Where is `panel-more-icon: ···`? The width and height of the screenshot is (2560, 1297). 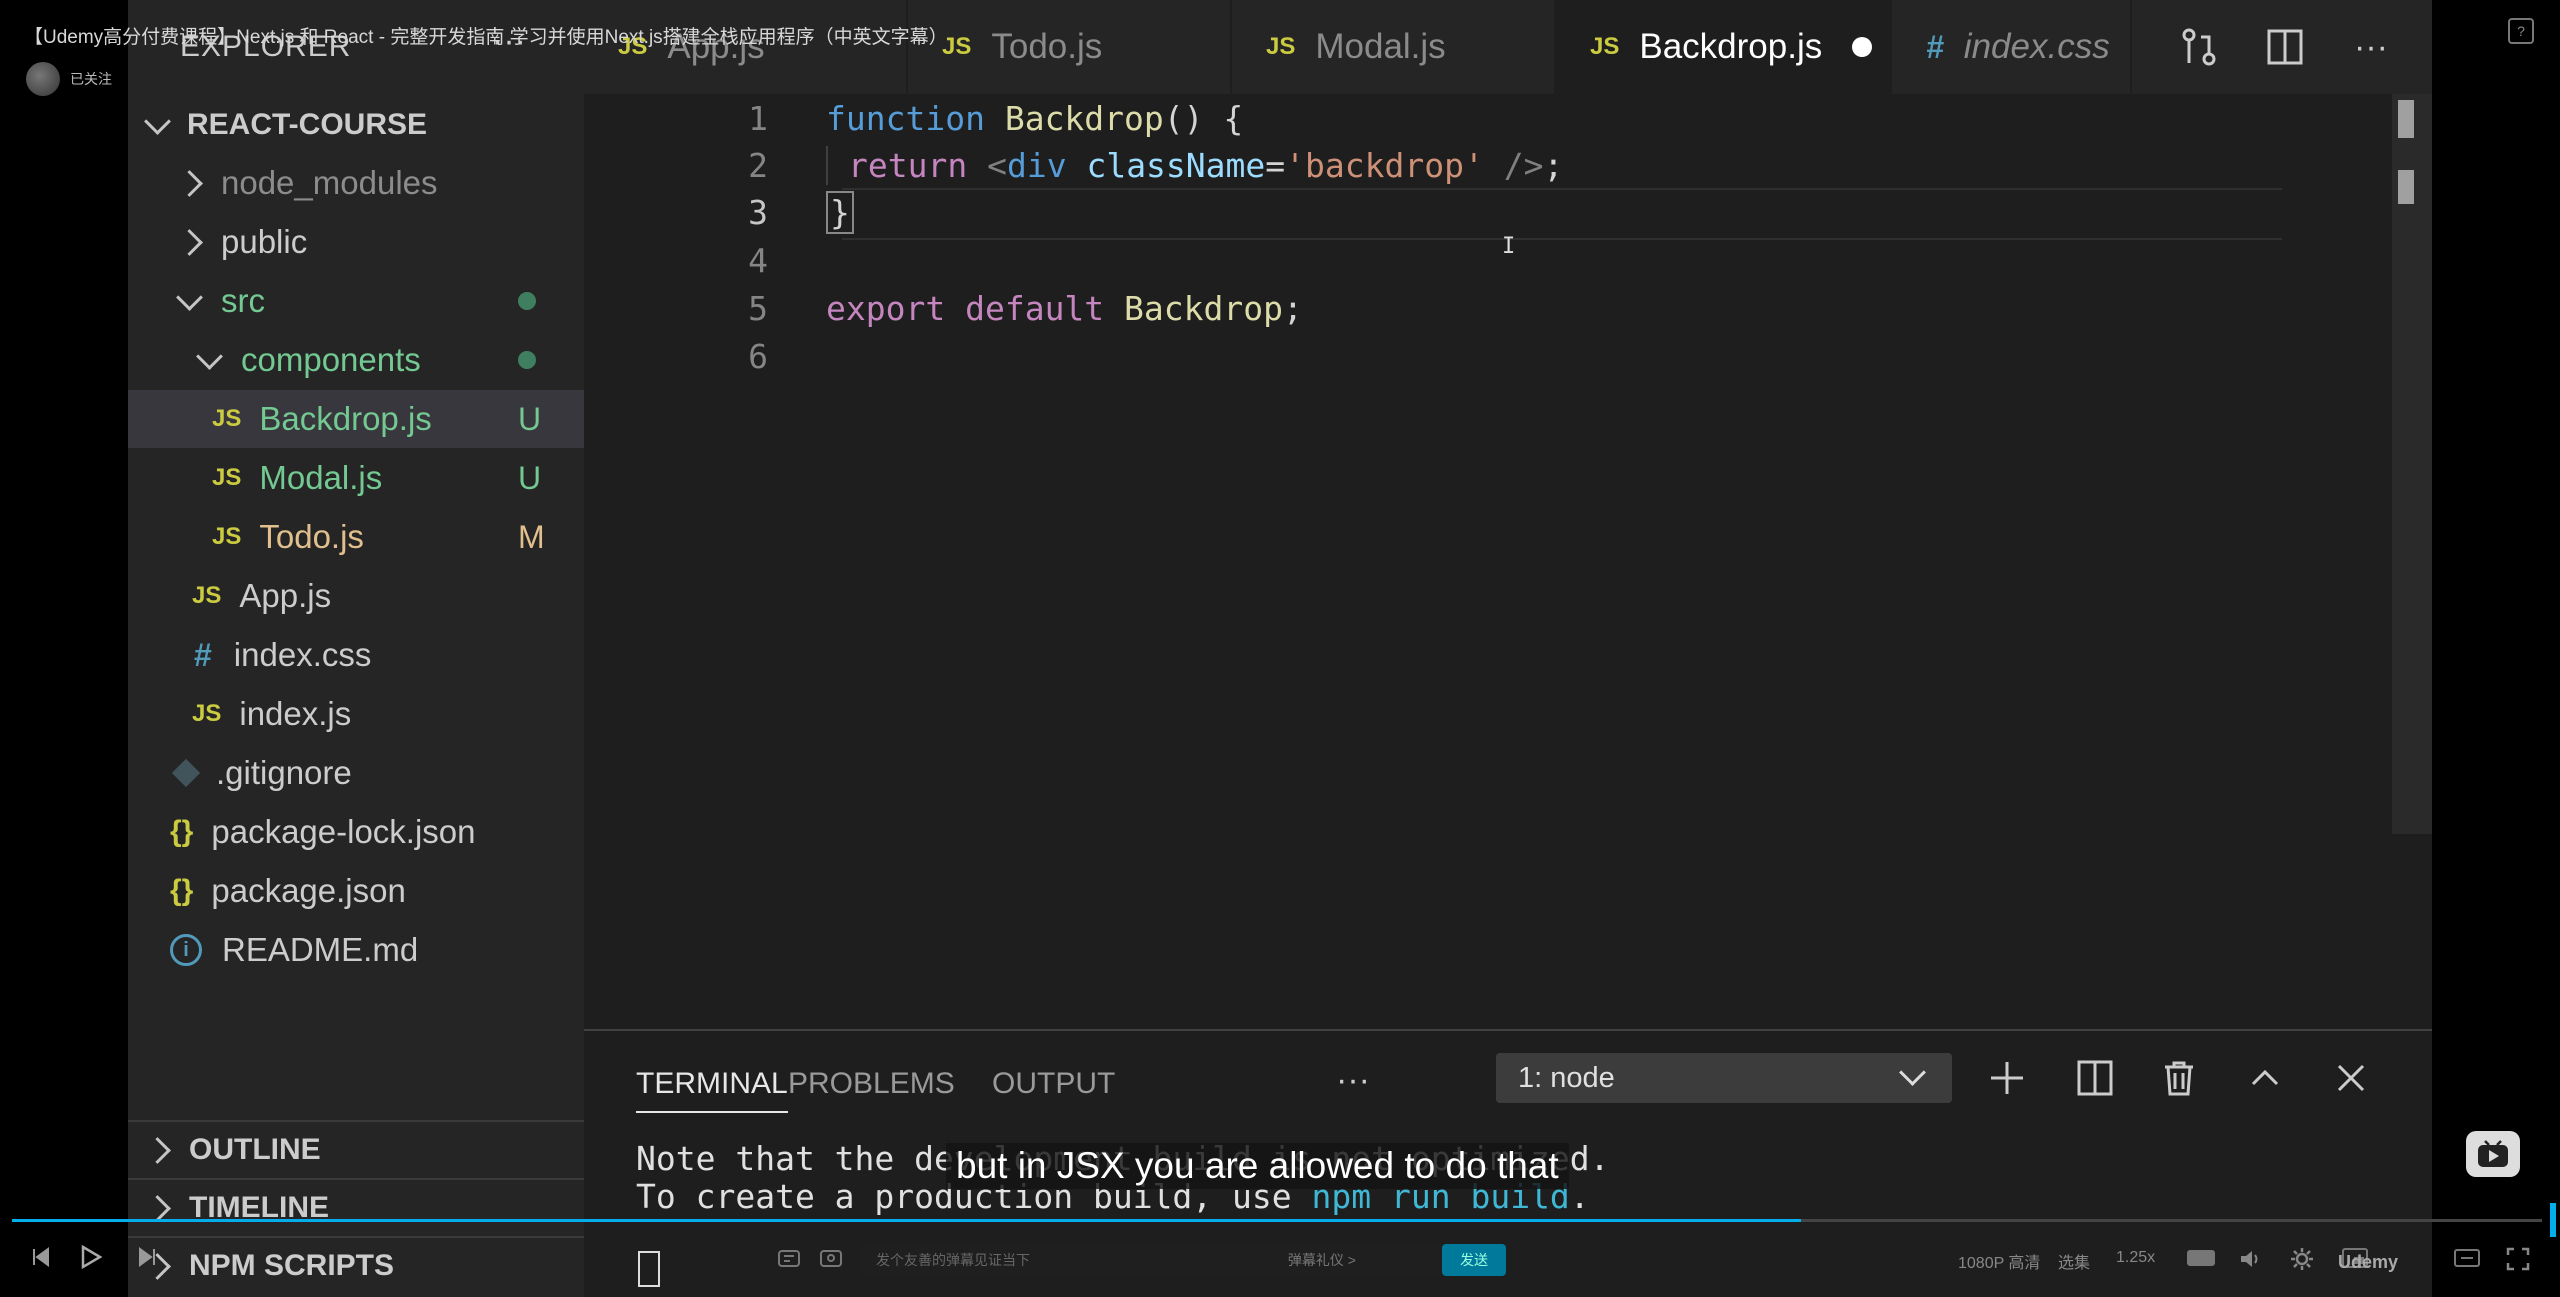
panel-more-icon: ··· is located at coordinates (1353, 1080).